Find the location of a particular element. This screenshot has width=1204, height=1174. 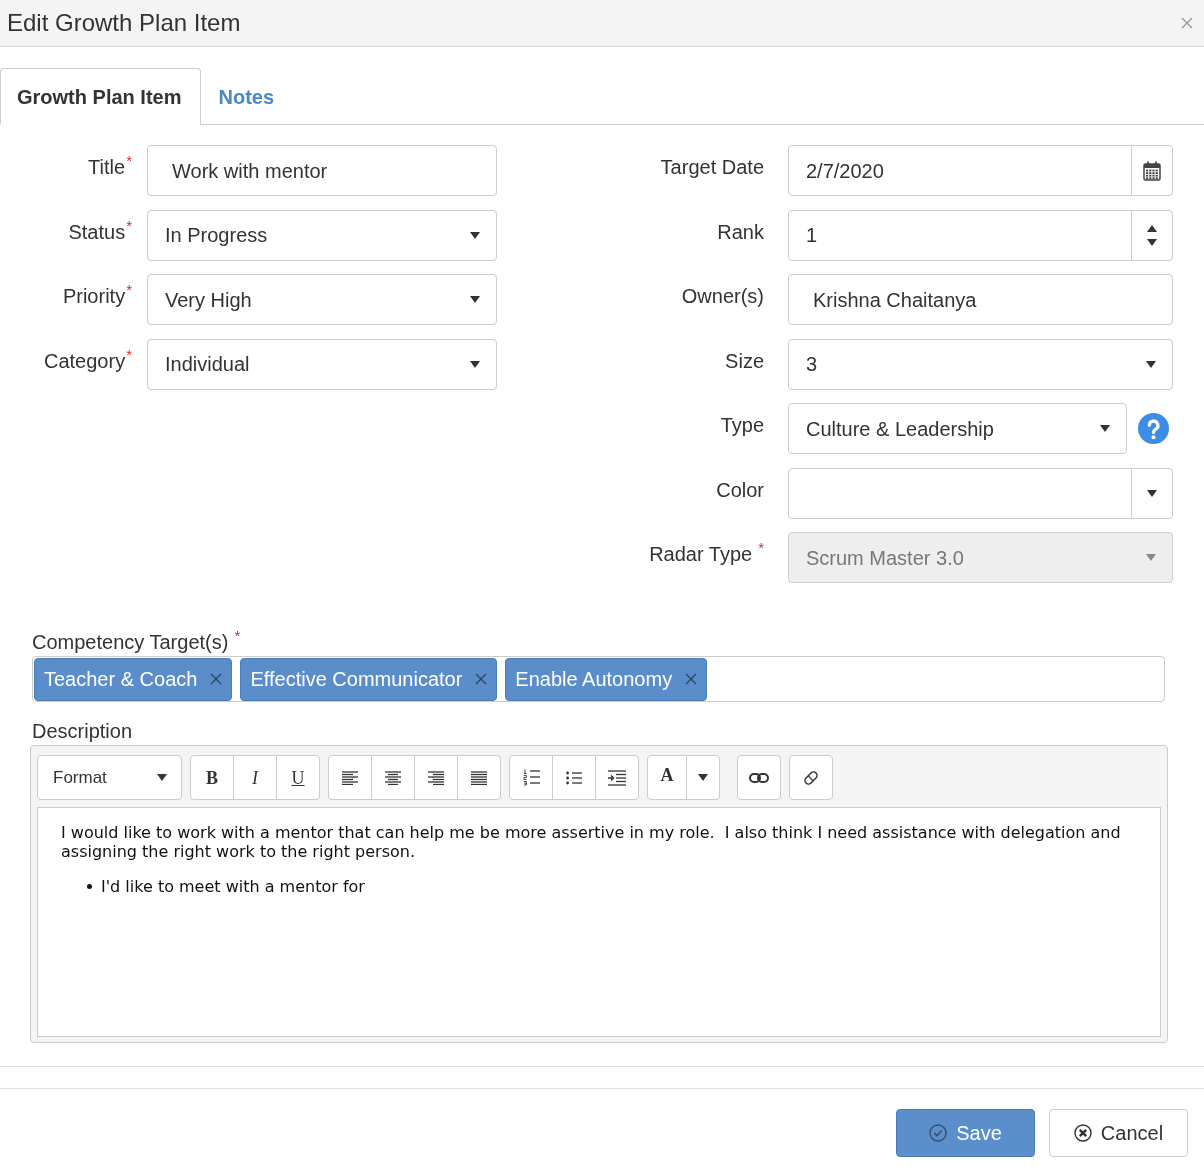

tag-label: Effective Communicator is located at coordinates (356, 679).